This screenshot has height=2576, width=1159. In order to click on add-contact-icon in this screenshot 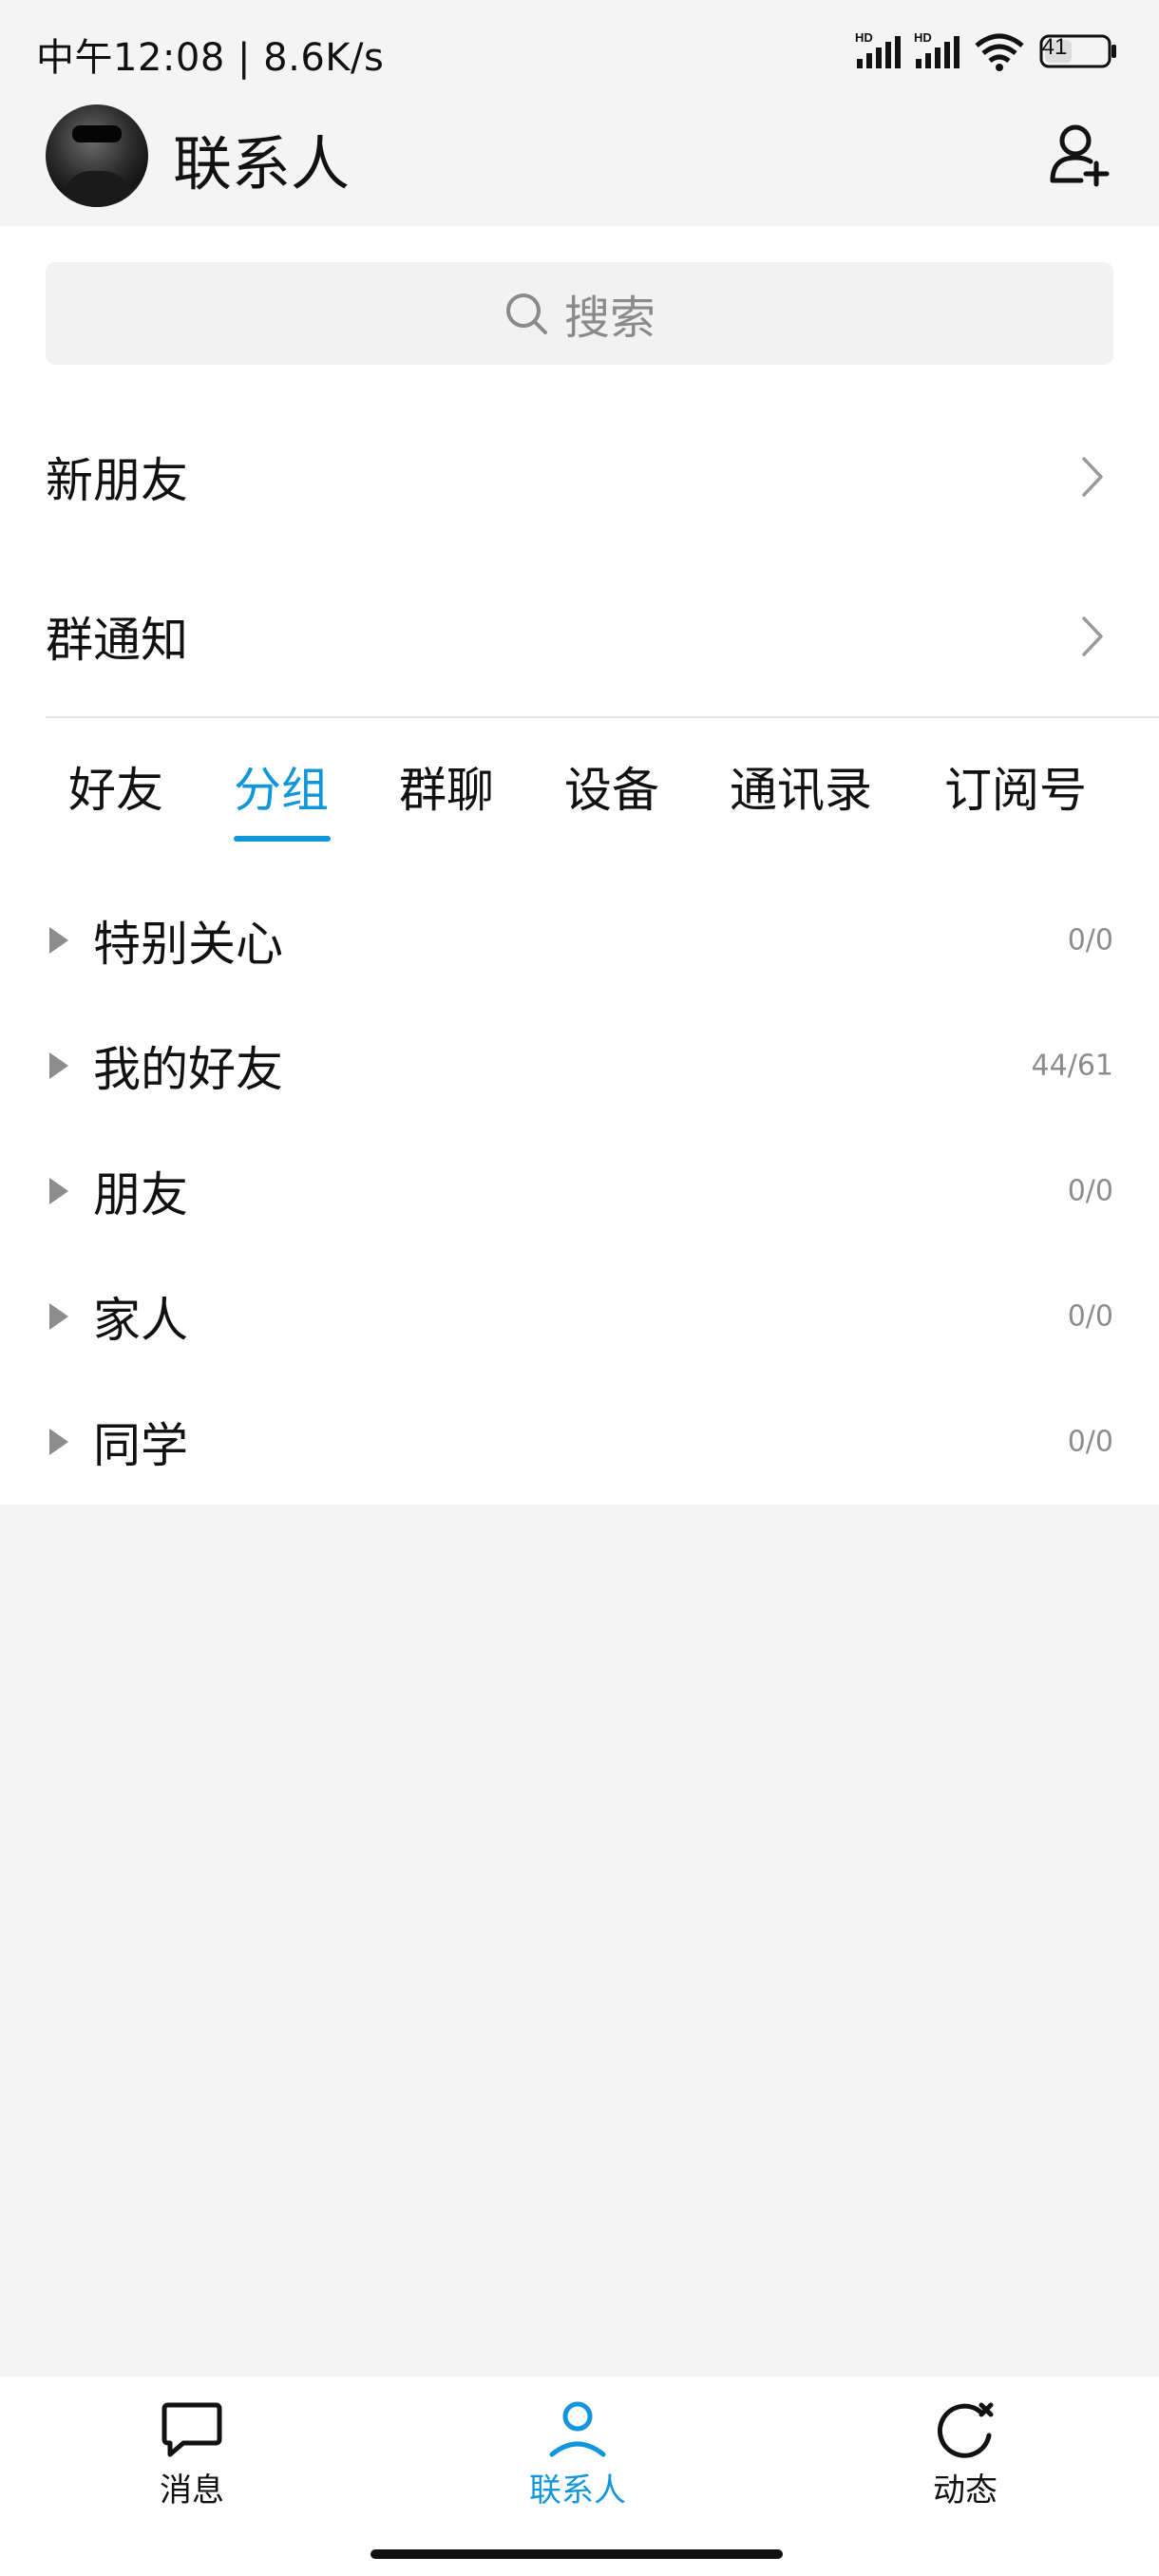, I will do `click(1080, 155)`.